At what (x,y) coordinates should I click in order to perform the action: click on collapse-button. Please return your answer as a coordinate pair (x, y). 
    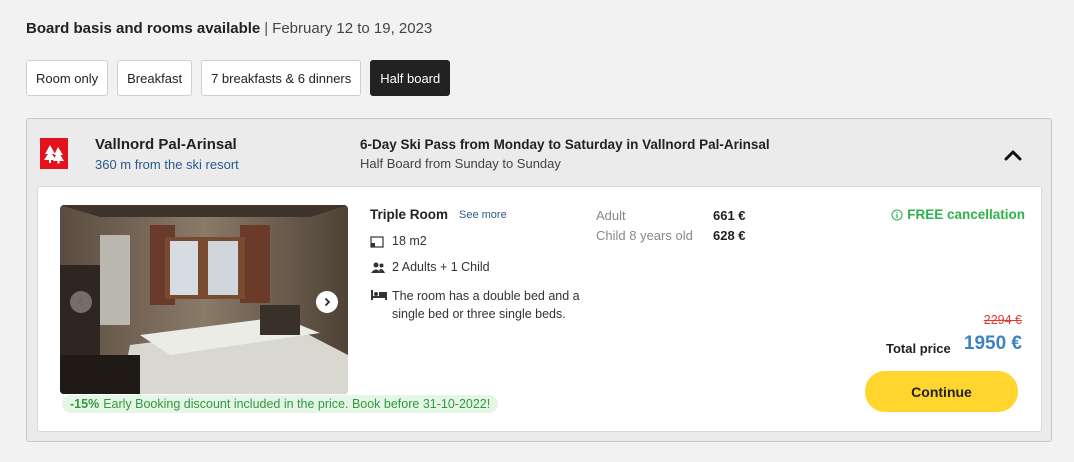
    Looking at the image, I should click on (1013, 155).